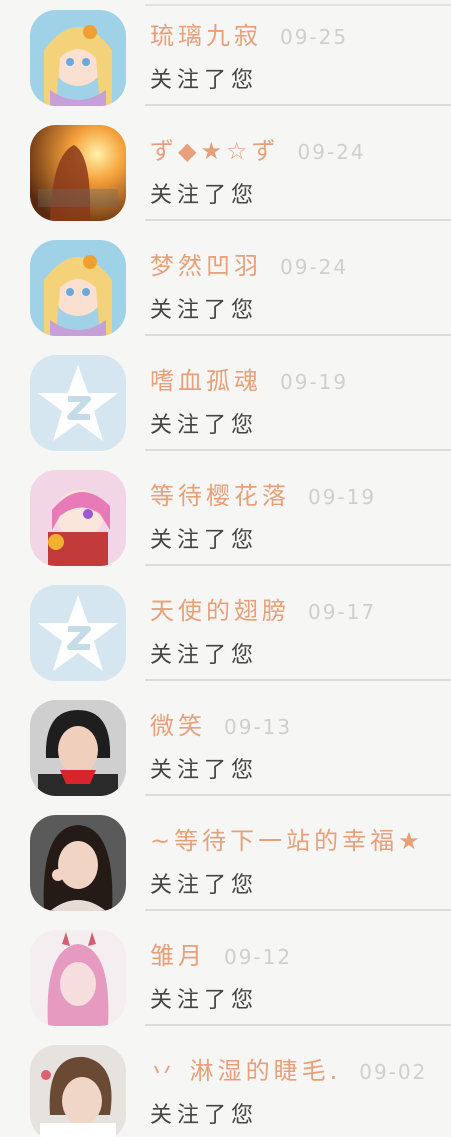 This screenshot has width=451, height=1137. What do you see at coordinates (225, 287) in the screenshot?
I see `list-item: 梦然凹羽 09-24 关注了您` at bounding box center [225, 287].